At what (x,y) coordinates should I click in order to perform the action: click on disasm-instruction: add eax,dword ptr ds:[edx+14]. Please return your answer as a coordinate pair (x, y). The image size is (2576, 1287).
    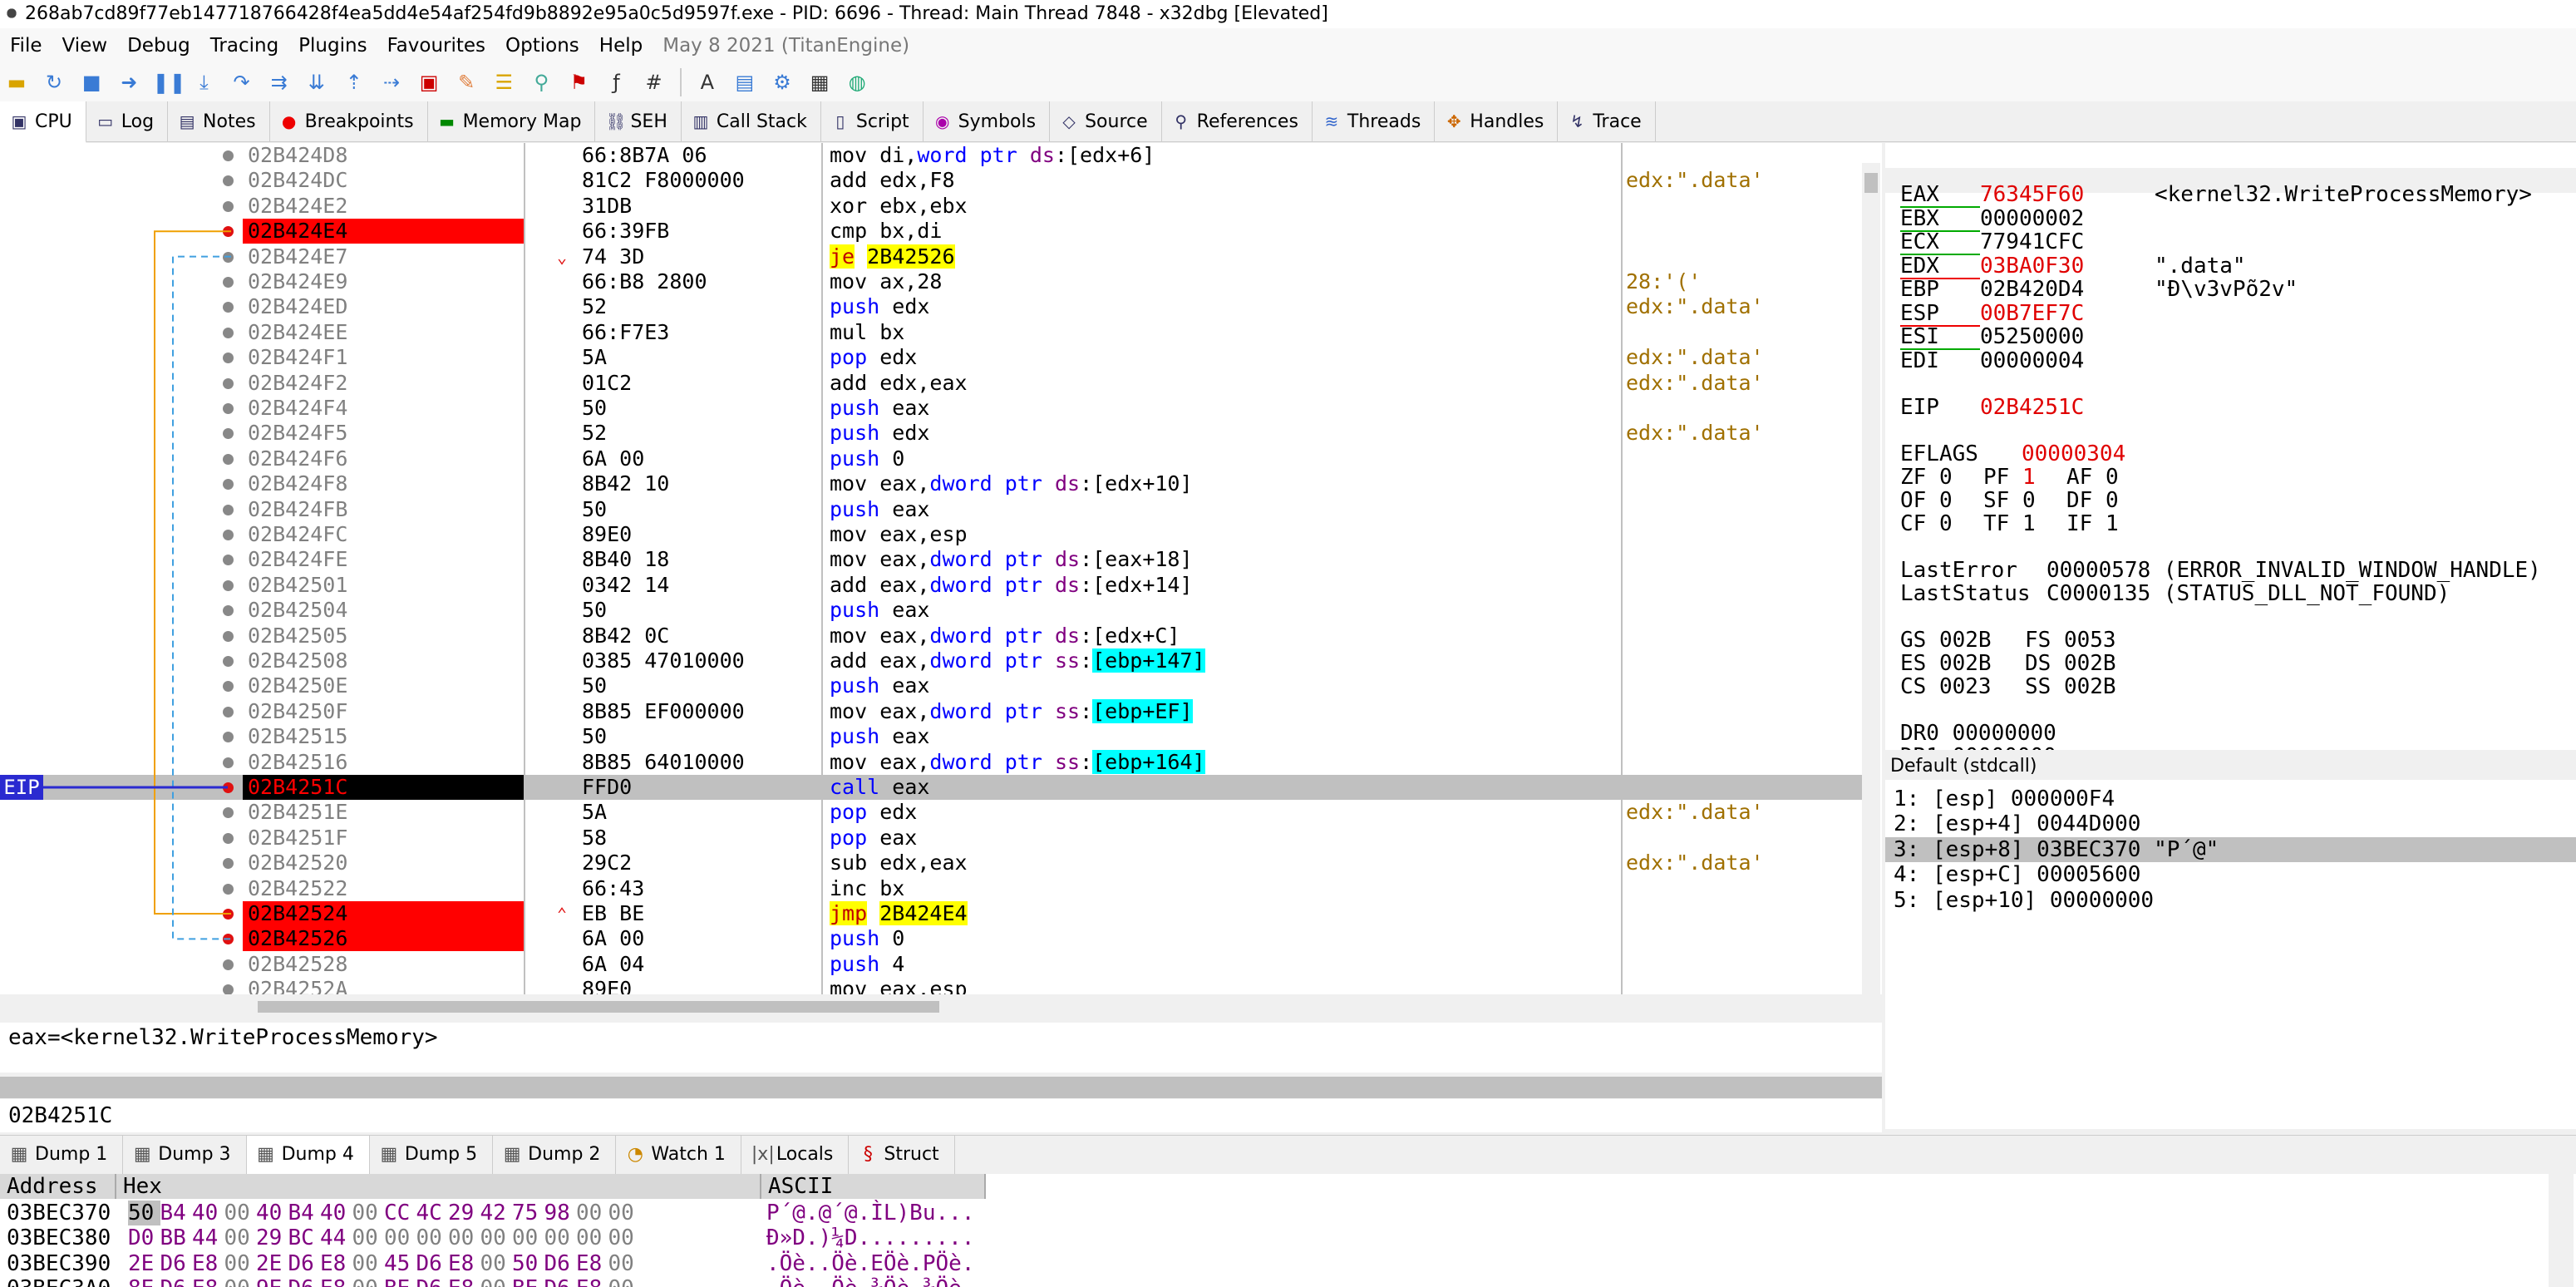
    Looking at the image, I should click on (1229, 585).